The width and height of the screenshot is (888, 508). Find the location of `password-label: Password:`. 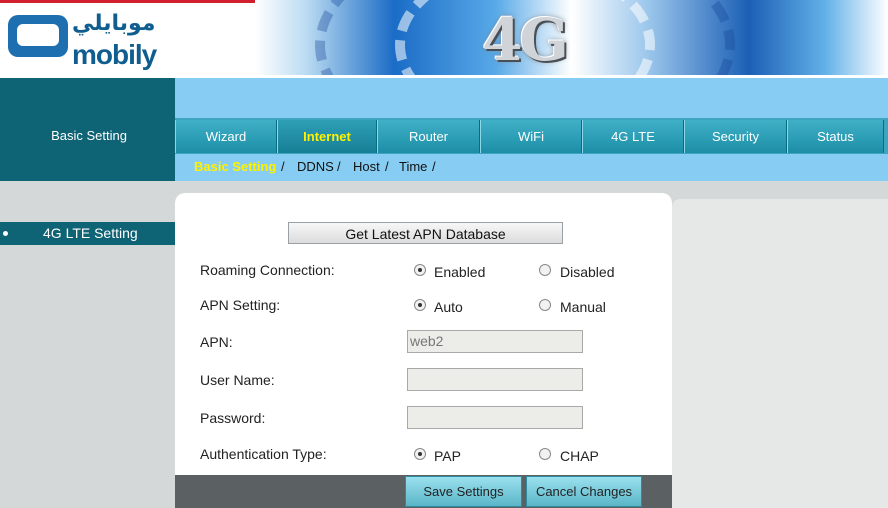

password-label: Password: is located at coordinates (233, 418).